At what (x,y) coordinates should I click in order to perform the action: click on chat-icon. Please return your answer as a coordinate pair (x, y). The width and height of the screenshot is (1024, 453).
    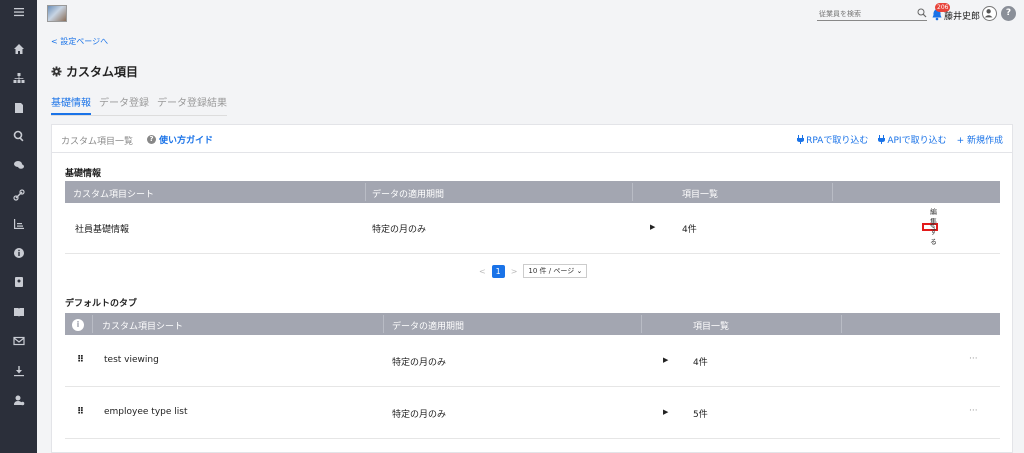
    Looking at the image, I should click on (18, 165).